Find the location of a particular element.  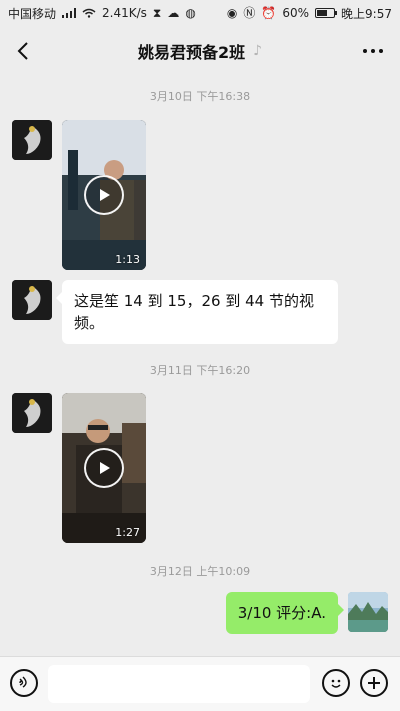

alarm-icon: ⏰ is located at coordinates (269, 13).